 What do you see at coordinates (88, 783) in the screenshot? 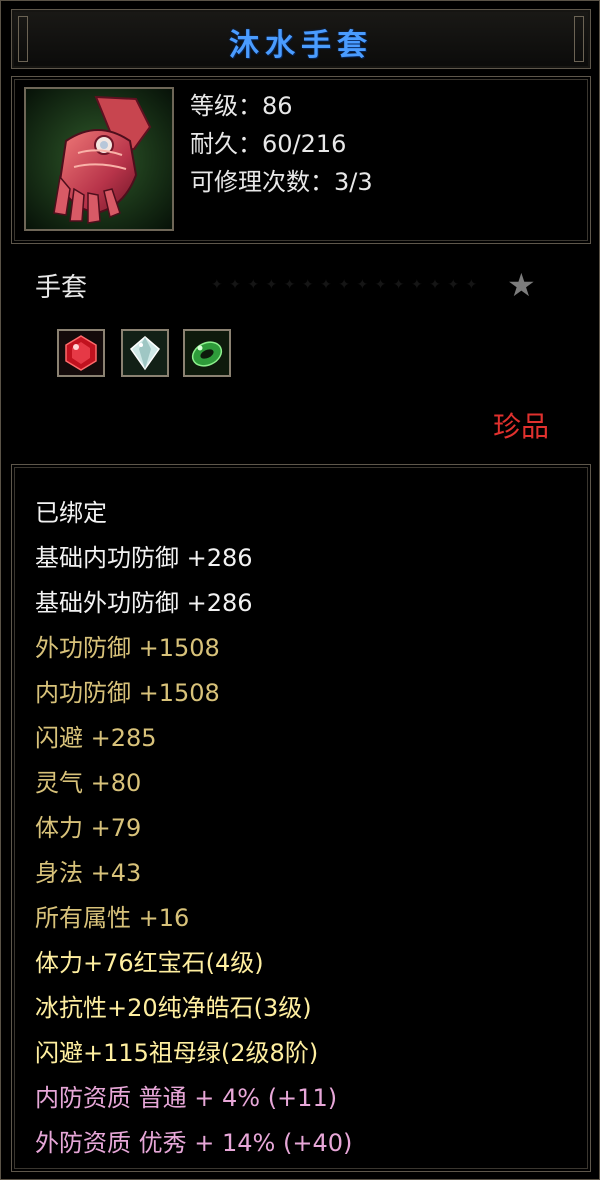
I see `attribute-line: 灵气 +80` at bounding box center [88, 783].